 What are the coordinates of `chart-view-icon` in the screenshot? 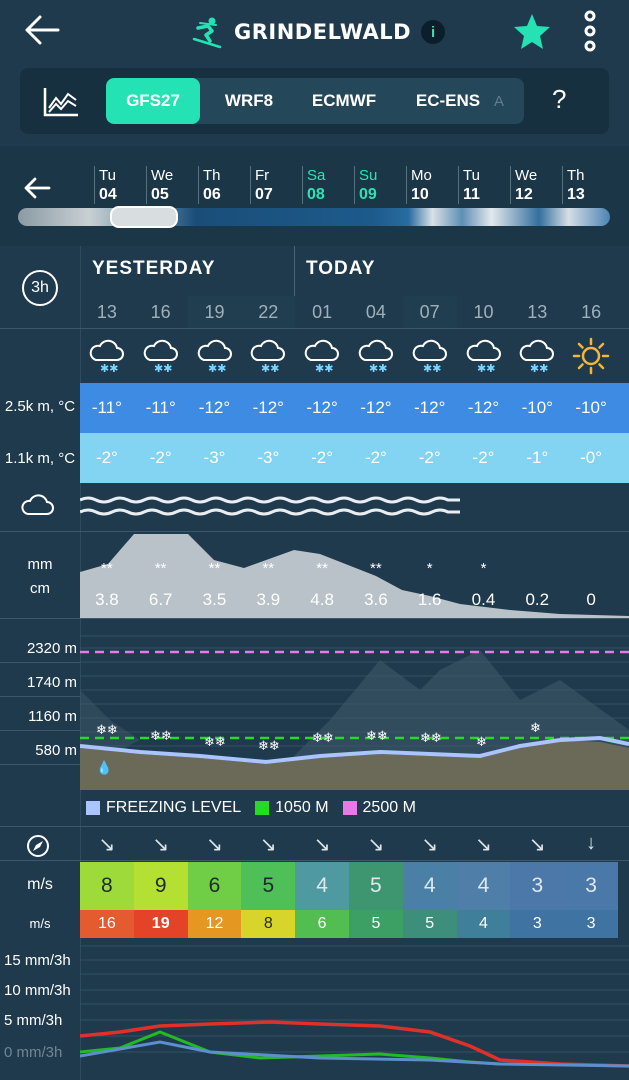 It's located at (61, 102).